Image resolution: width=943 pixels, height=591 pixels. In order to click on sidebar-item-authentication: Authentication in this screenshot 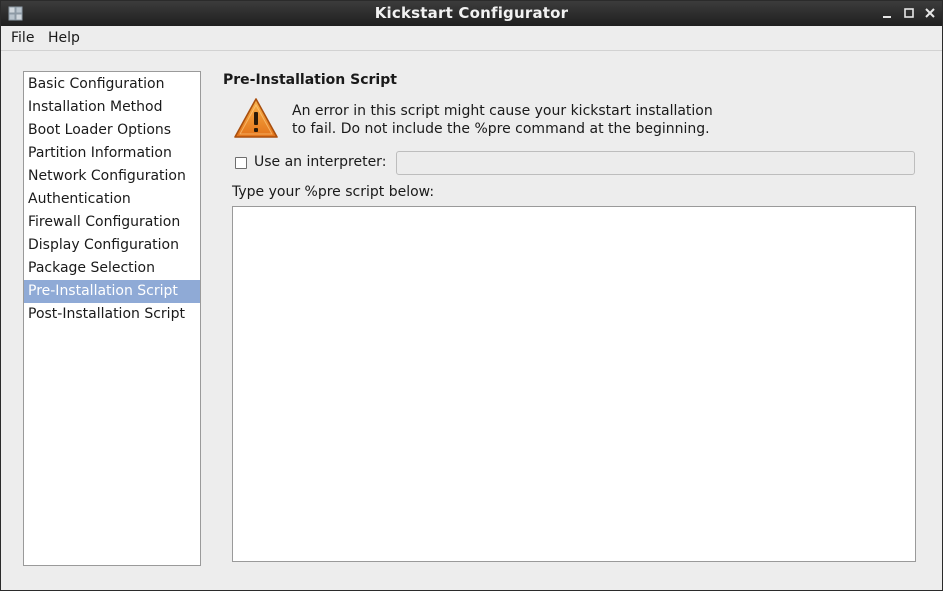, I will do `click(112, 199)`.